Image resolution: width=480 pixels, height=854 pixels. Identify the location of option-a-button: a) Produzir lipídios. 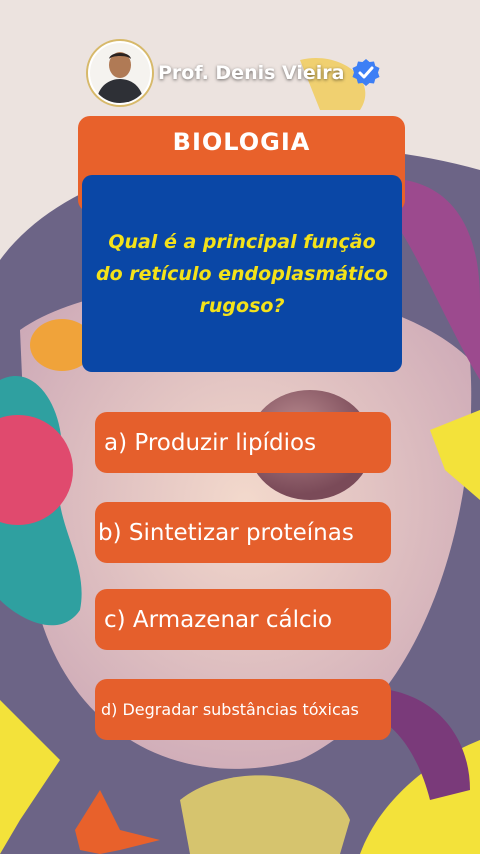
(243, 442).